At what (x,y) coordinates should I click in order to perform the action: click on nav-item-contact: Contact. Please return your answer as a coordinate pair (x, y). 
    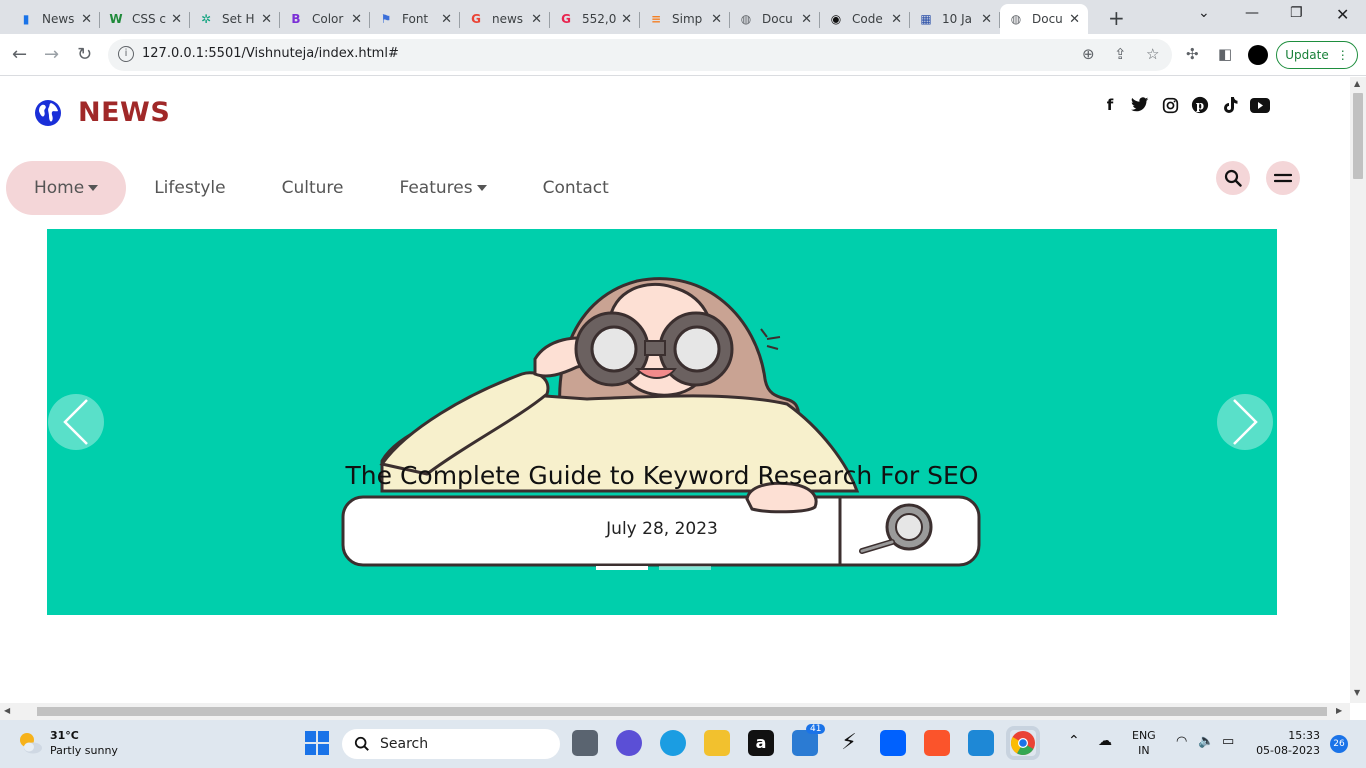
    Looking at the image, I should click on (576, 188).